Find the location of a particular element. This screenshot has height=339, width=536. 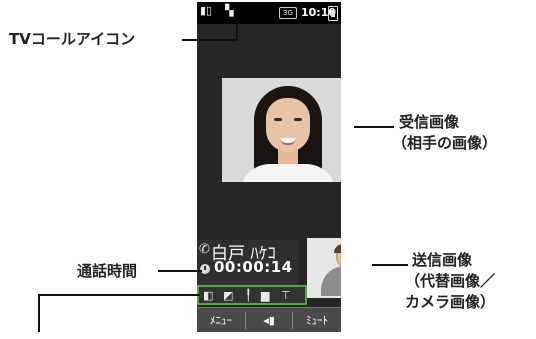

callout-tv-call-icon: TVコールアイコン is located at coordinates (72, 39).